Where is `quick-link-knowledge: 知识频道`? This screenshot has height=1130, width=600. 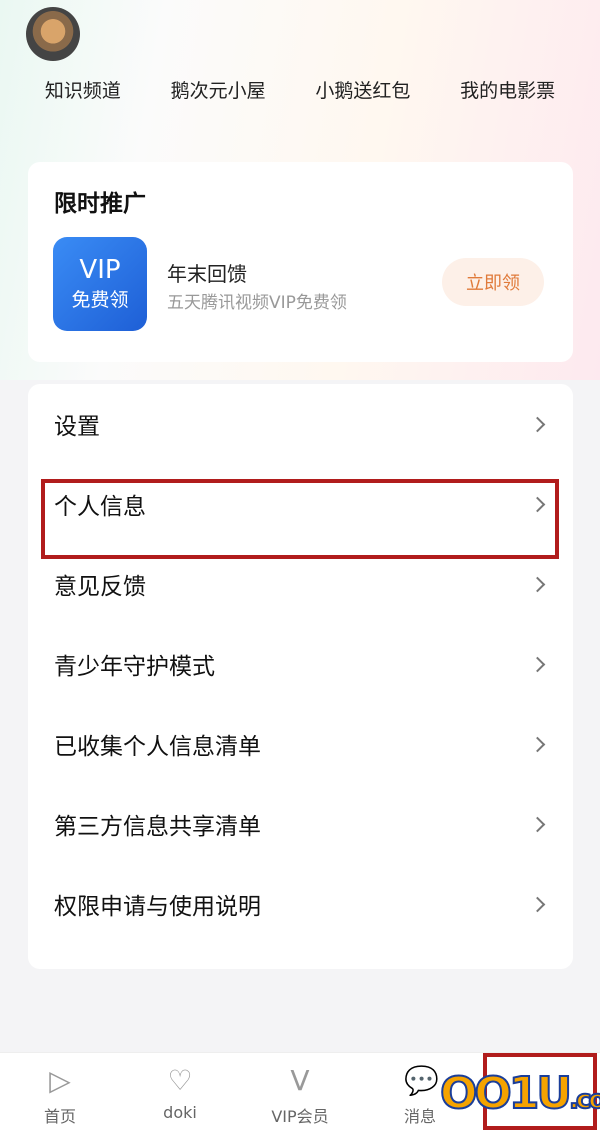
quick-link-knowledge: 知识频道 is located at coordinates (83, 89).